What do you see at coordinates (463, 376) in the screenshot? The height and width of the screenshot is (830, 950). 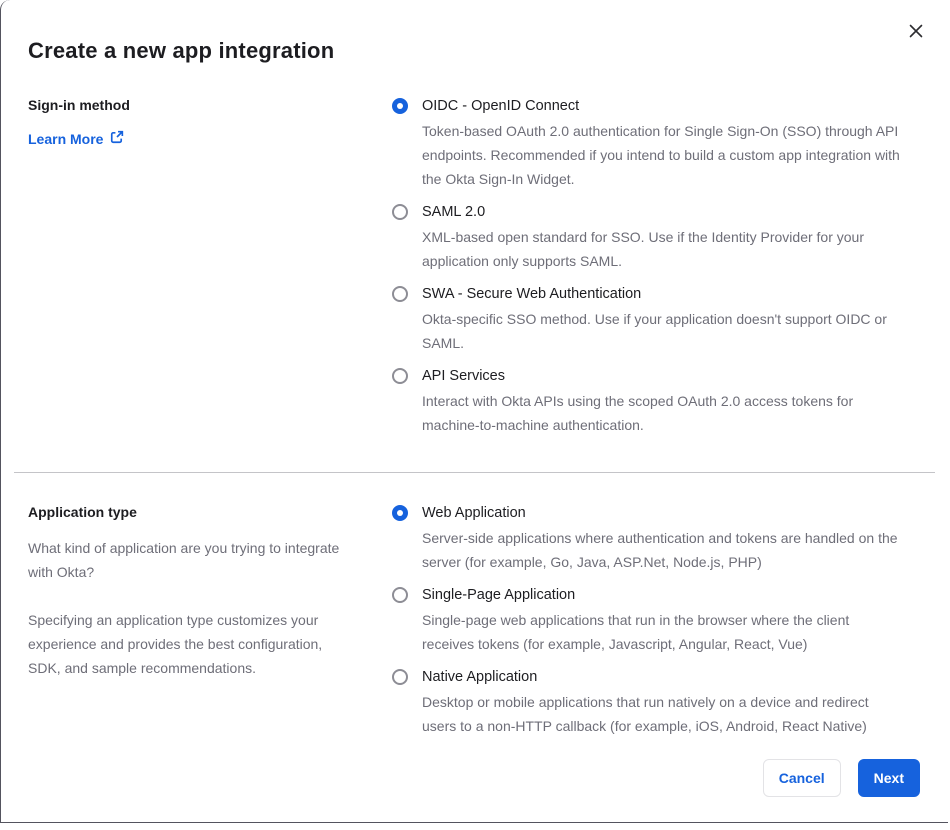 I see `option-api-services-label: API Services` at bounding box center [463, 376].